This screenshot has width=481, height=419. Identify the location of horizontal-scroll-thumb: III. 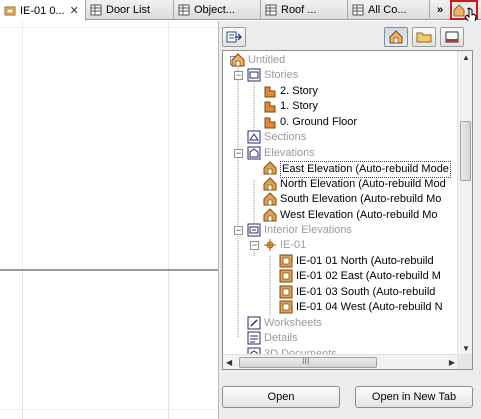
(308, 362).